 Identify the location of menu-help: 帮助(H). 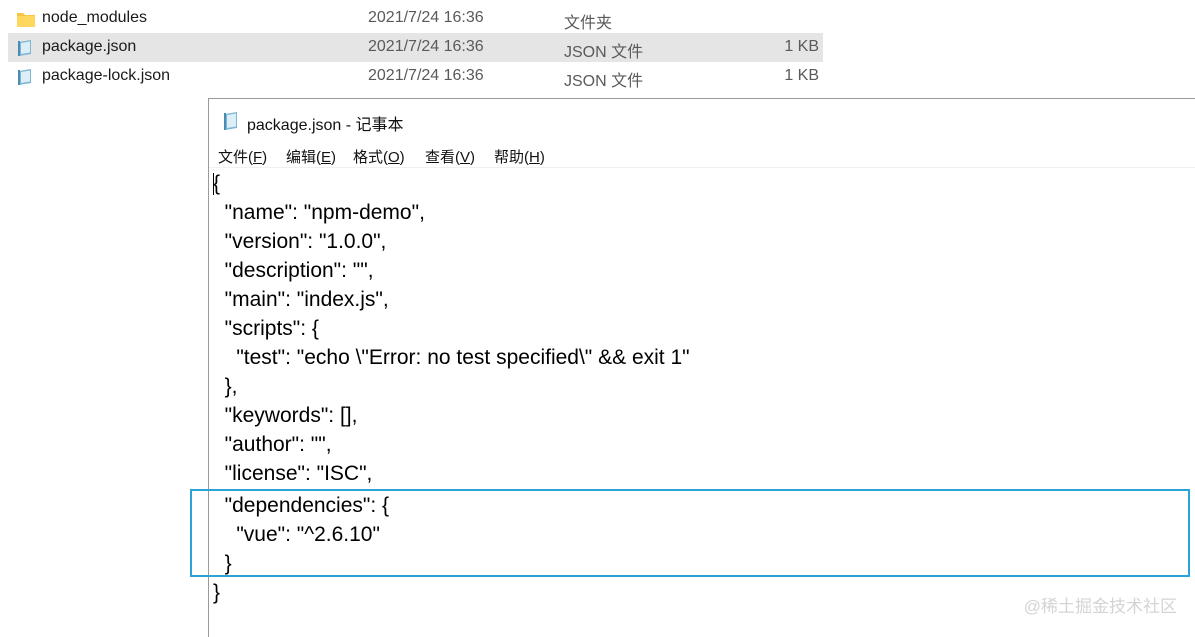
(519, 156).